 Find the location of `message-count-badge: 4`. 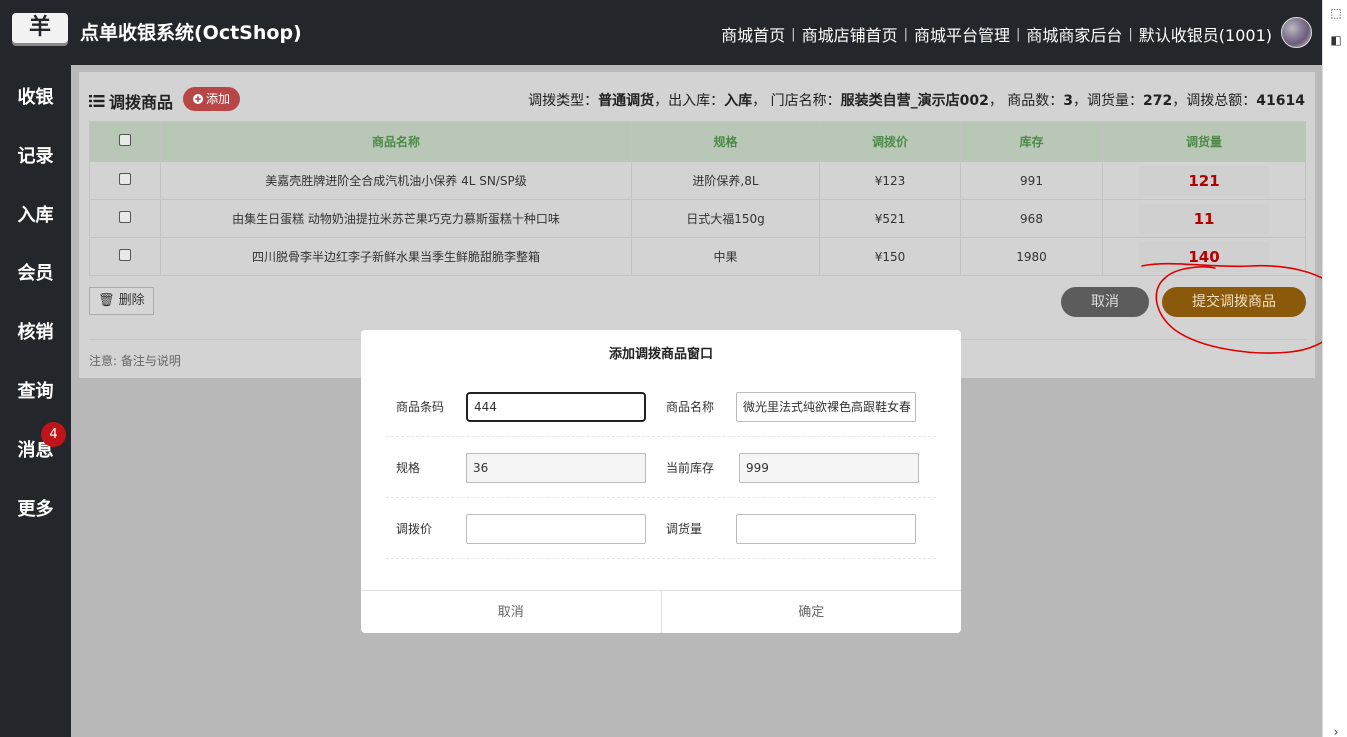

message-count-badge: 4 is located at coordinates (53, 434).